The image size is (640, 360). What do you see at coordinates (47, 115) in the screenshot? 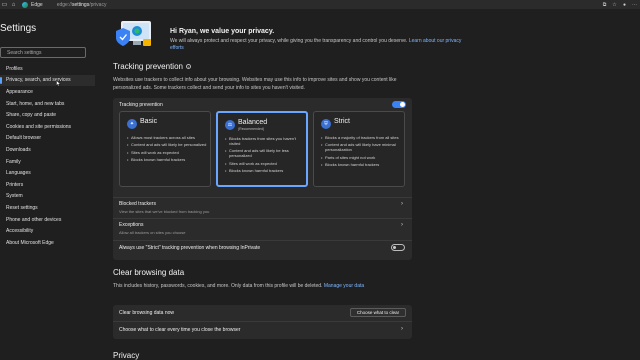
I see `sidebar-item-share-copy: Share, copy and paste` at bounding box center [47, 115].